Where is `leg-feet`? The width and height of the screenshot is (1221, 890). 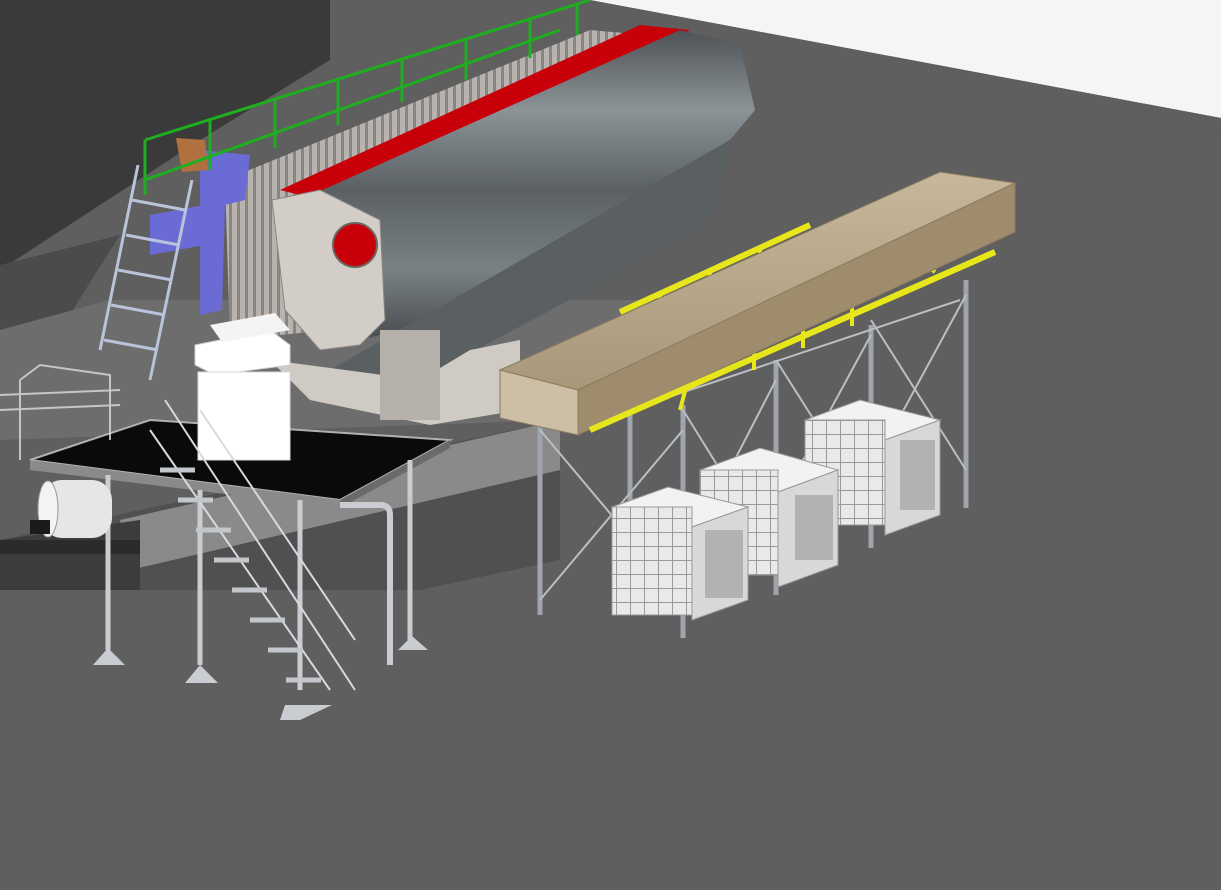 leg-feet is located at coordinates (260, 659).